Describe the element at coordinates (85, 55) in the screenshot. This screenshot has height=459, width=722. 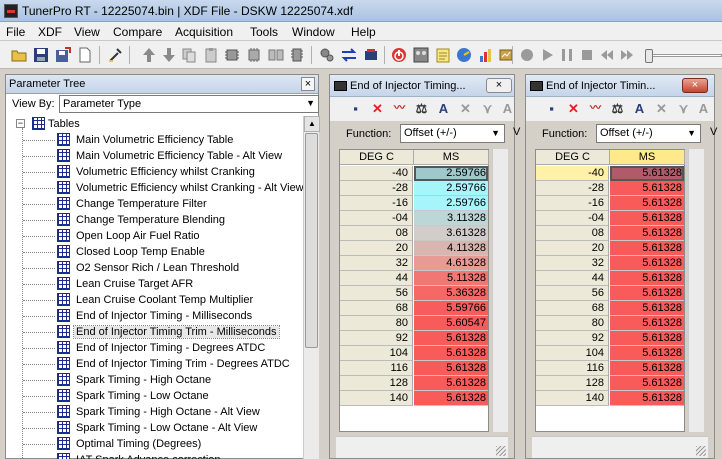
I see `new-file-icon` at that location.